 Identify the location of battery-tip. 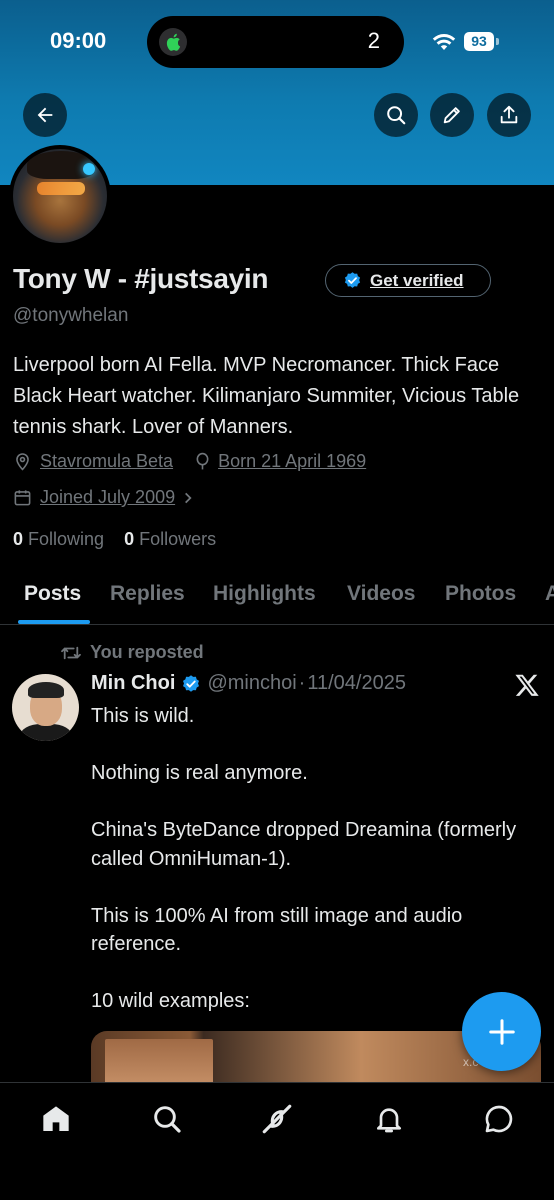
(497, 41).